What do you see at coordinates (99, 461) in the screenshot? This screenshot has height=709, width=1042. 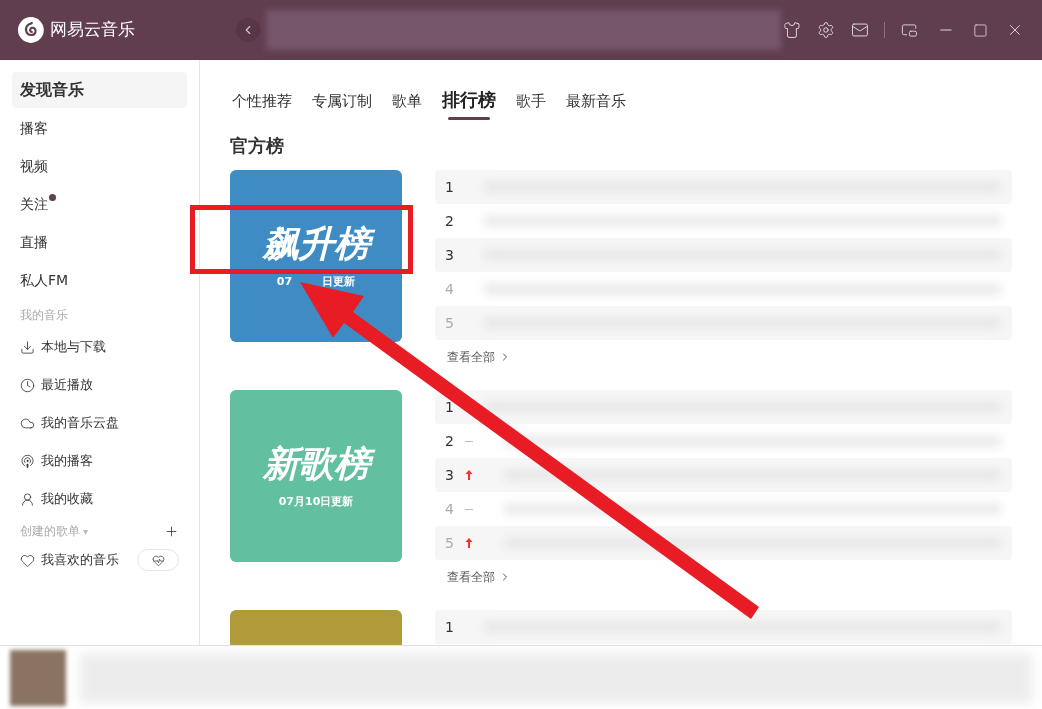 I see `sidebar-item: 我的播客` at bounding box center [99, 461].